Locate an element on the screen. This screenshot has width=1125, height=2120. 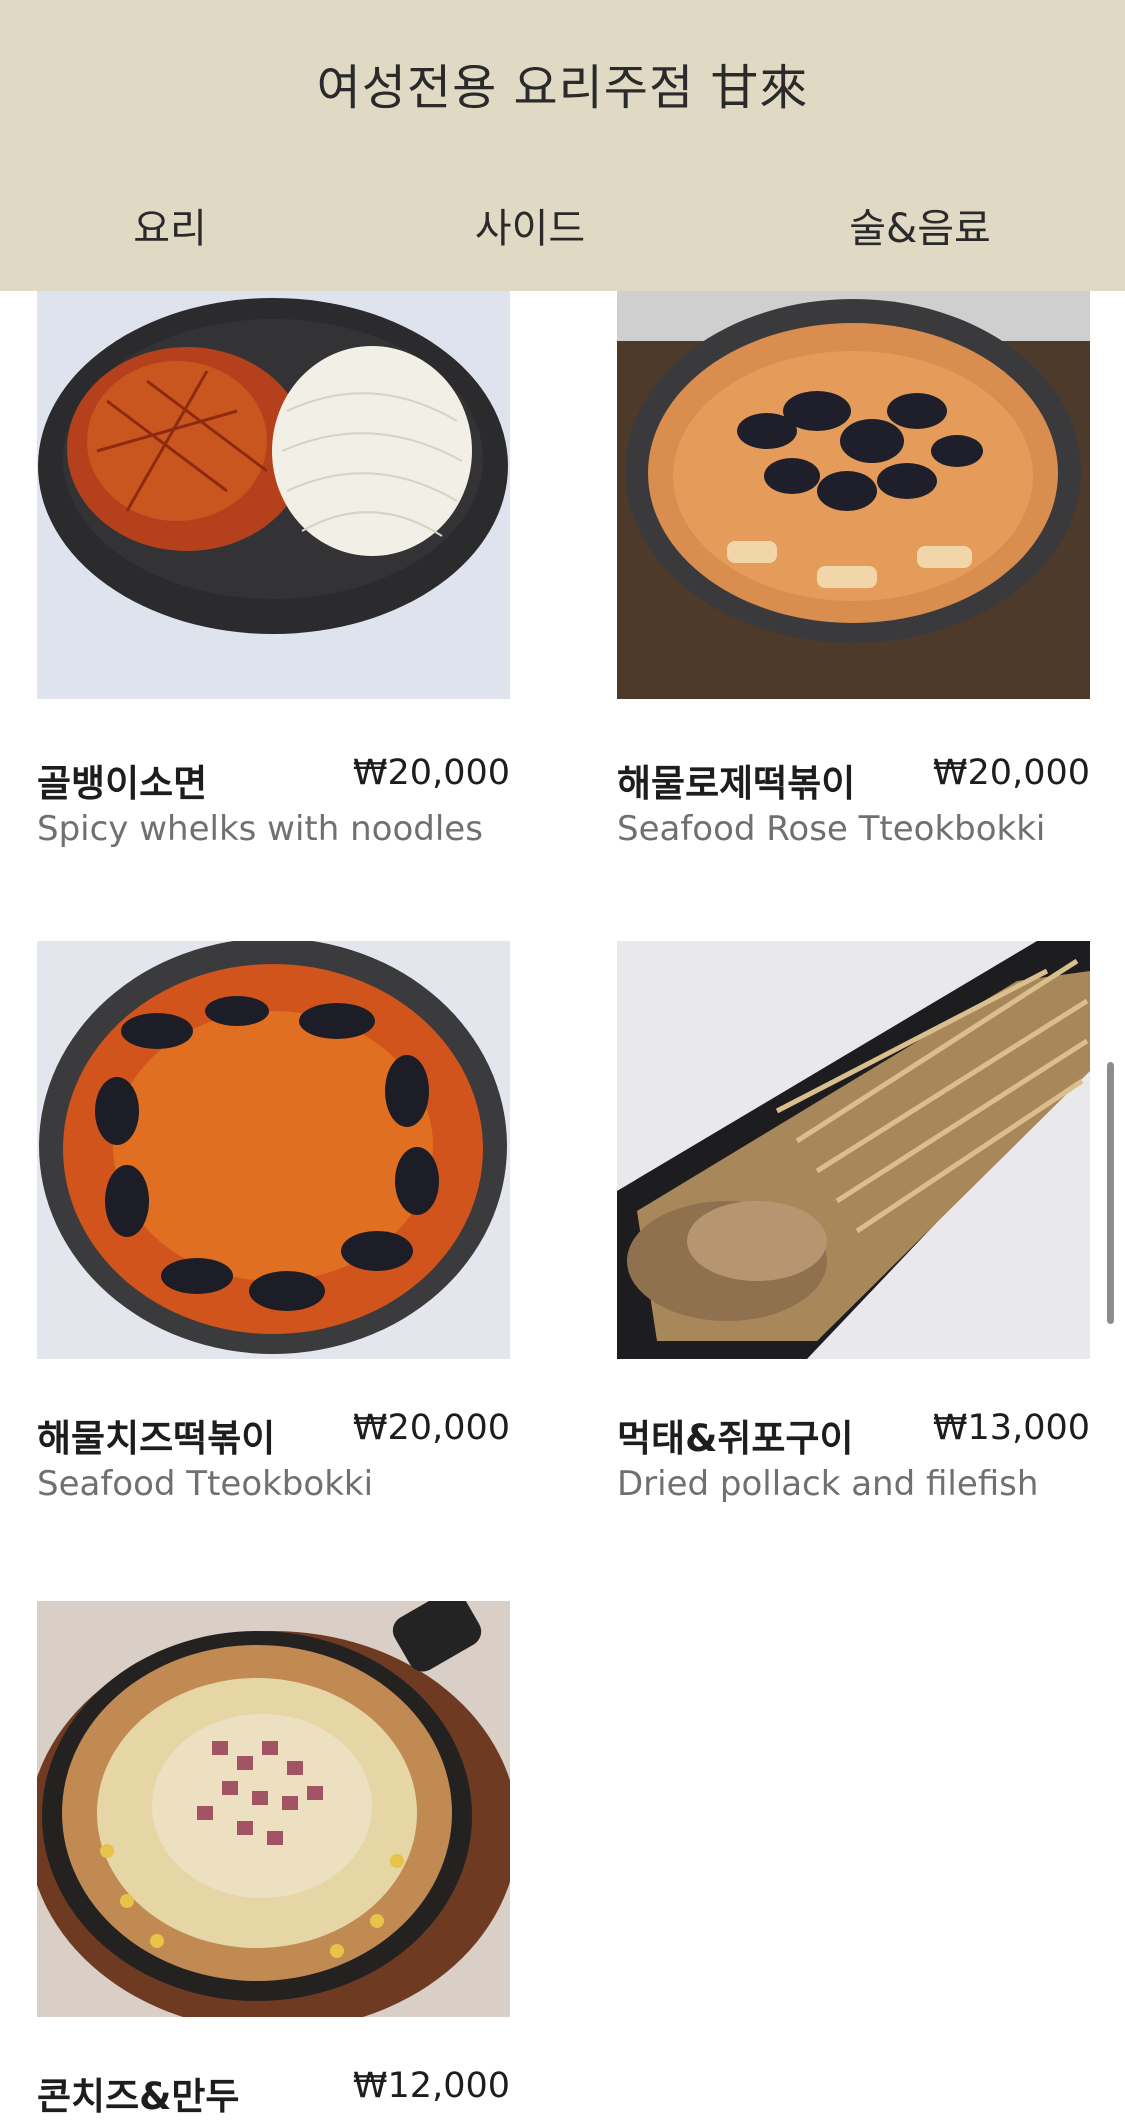
menu-item-description: Seafood Tteokbokki is located at coordinates (205, 1484).